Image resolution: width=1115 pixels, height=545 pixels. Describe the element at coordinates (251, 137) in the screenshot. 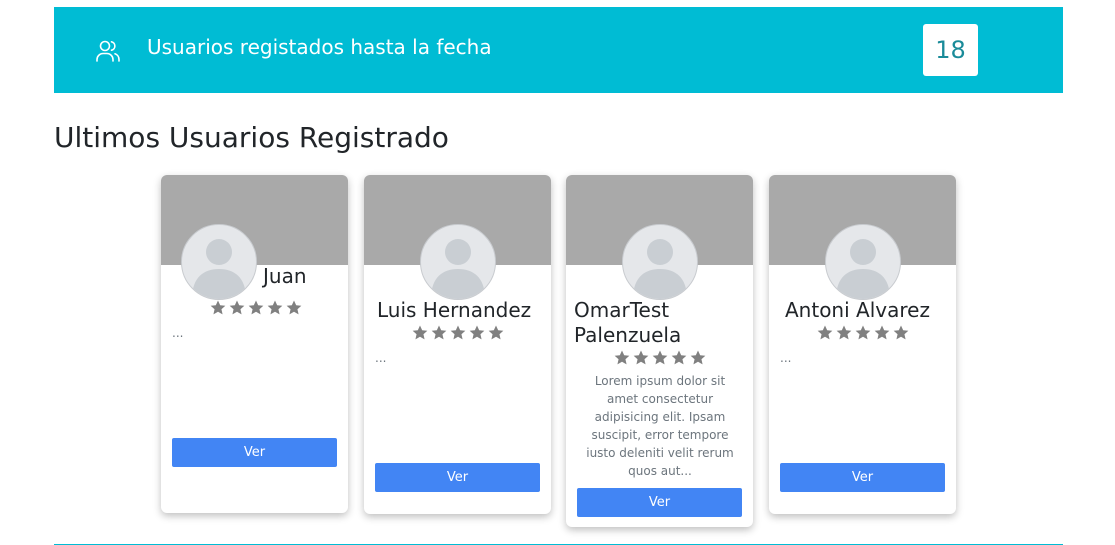

I see `section-title: Ultimos Usuarios Registrado` at that location.